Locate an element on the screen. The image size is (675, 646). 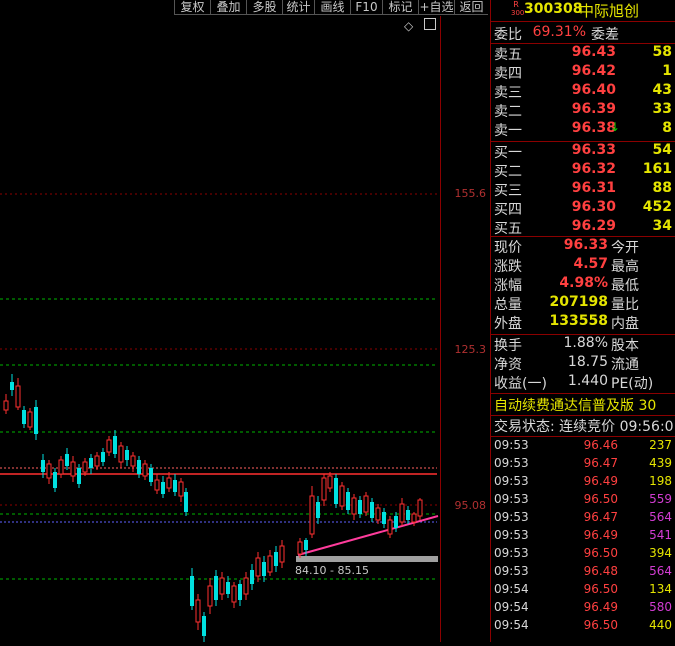
tick-row: 09:53 96.46 237 is located at coordinates (583, 447).